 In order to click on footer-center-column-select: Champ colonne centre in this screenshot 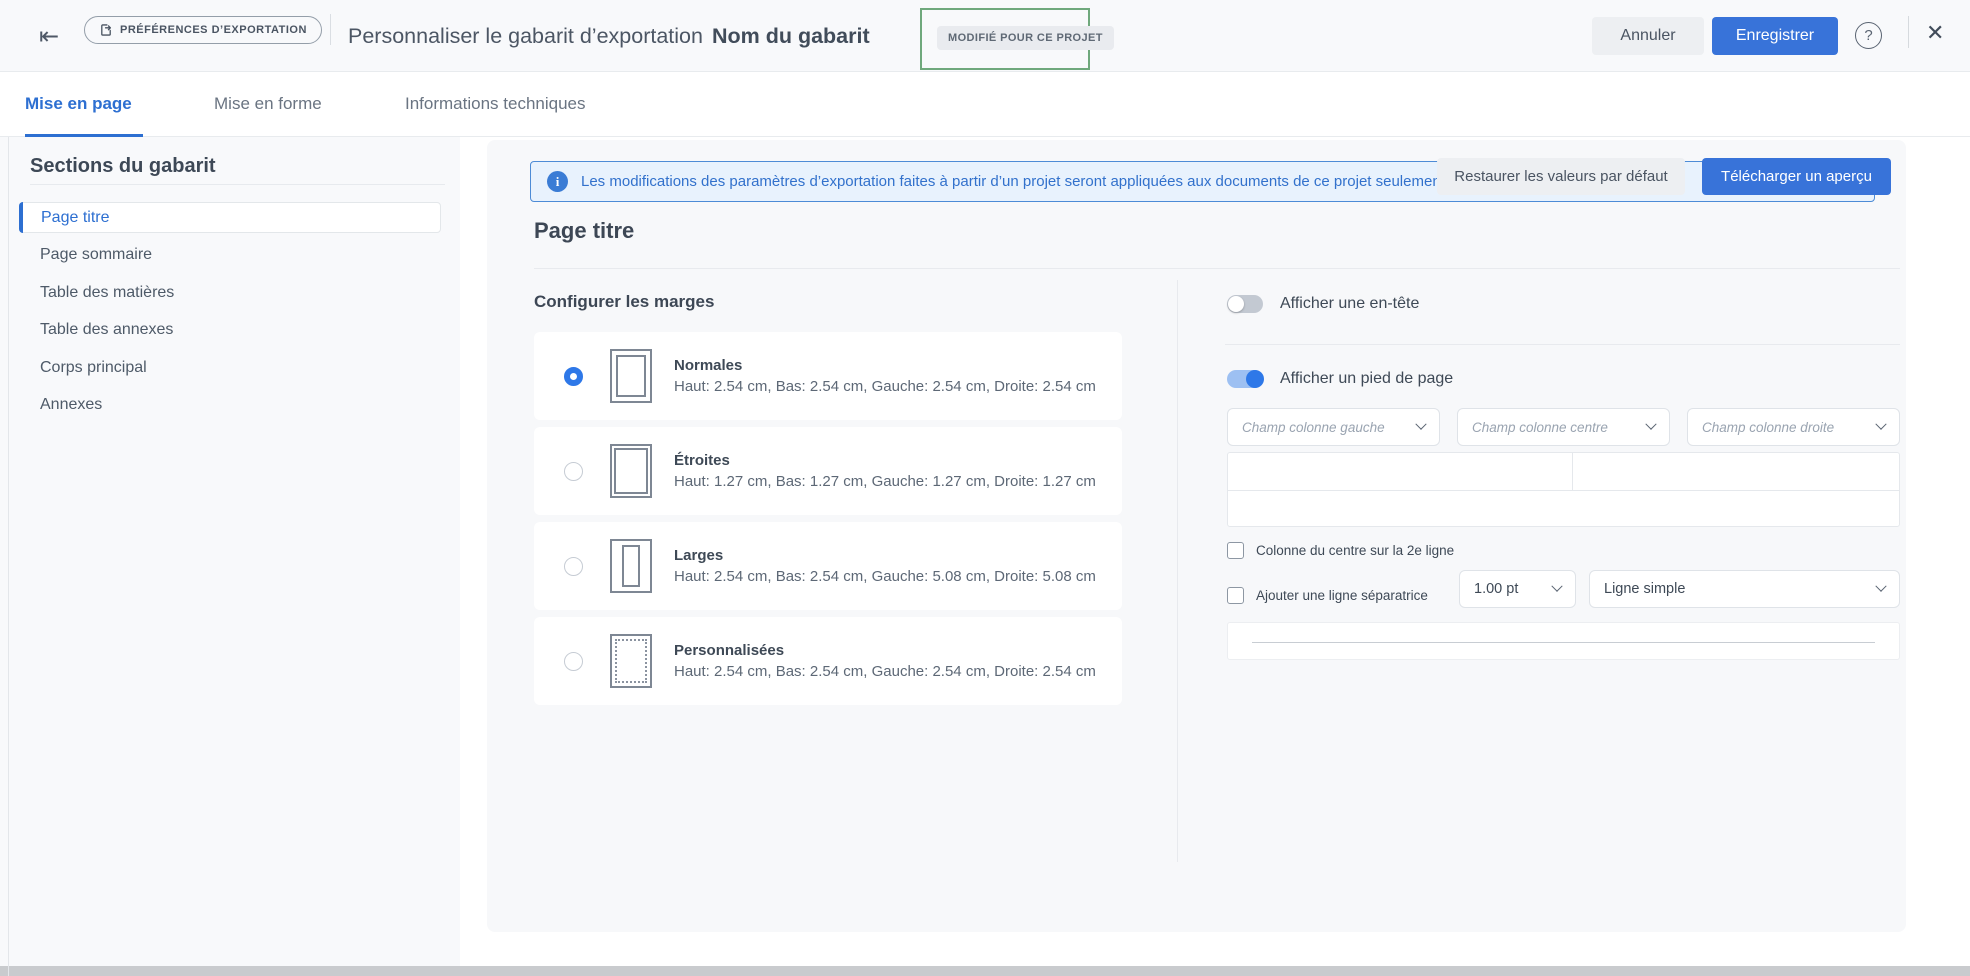, I will do `click(1563, 427)`.